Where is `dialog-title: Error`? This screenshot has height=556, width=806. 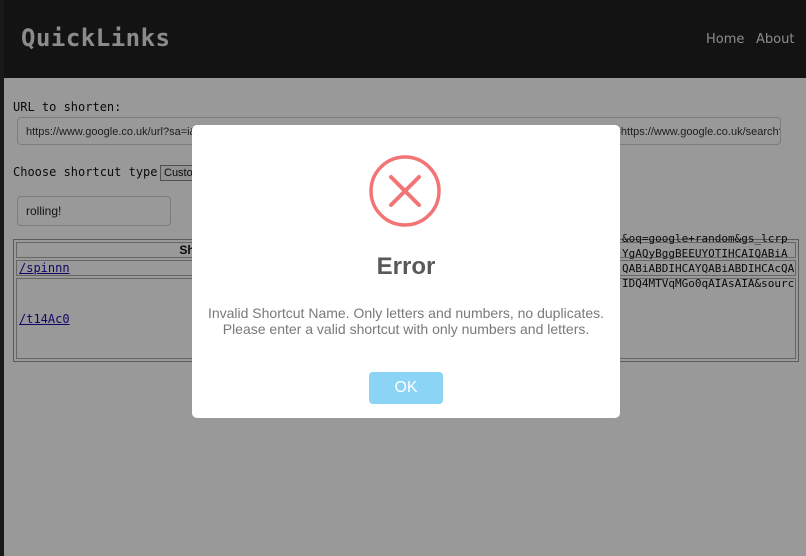
dialog-title: Error is located at coordinates (406, 266).